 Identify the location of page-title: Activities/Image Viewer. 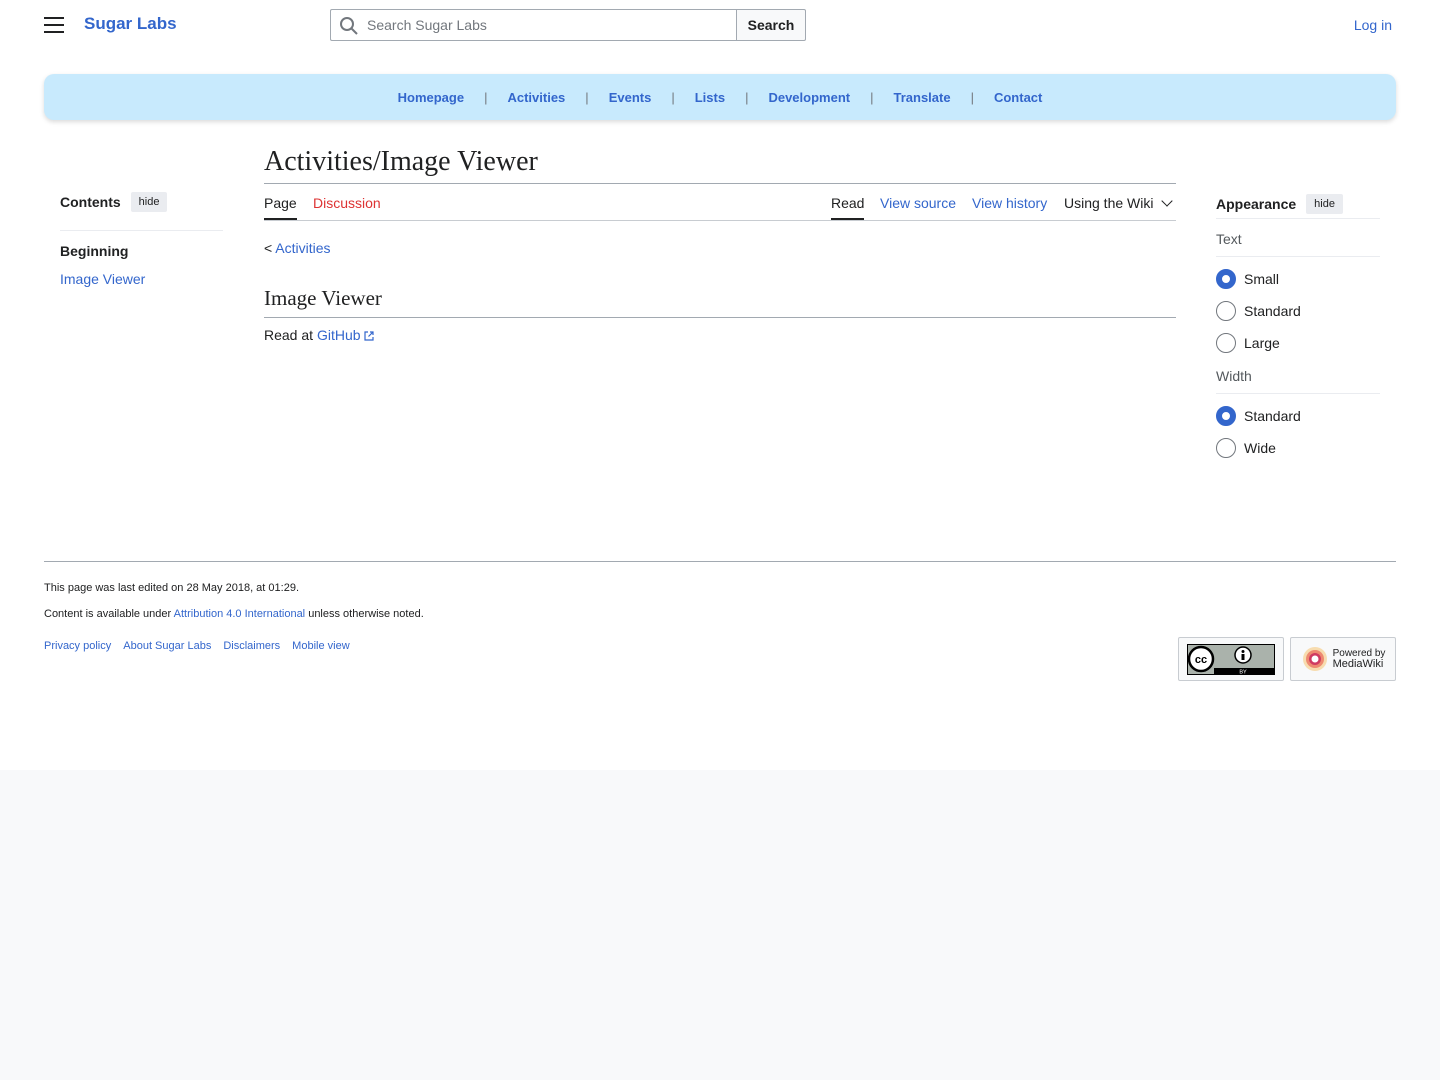
(720, 165).